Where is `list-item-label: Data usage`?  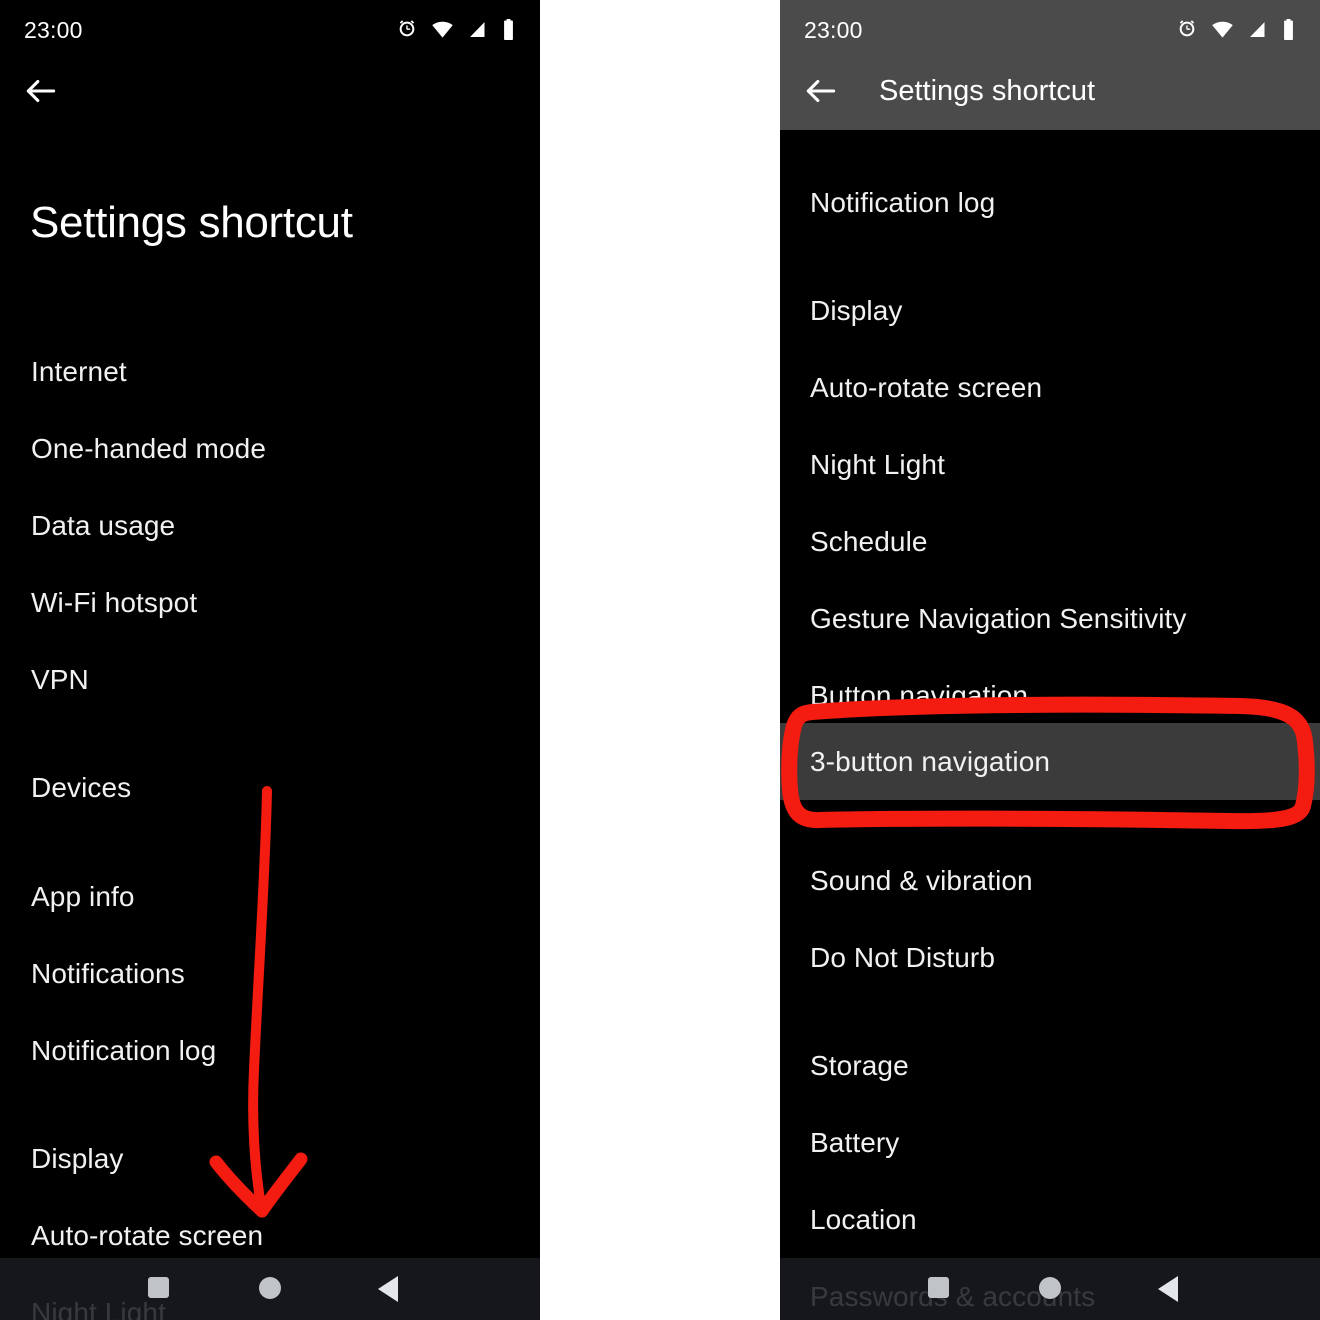
list-item-label: Data usage is located at coordinates (103, 525).